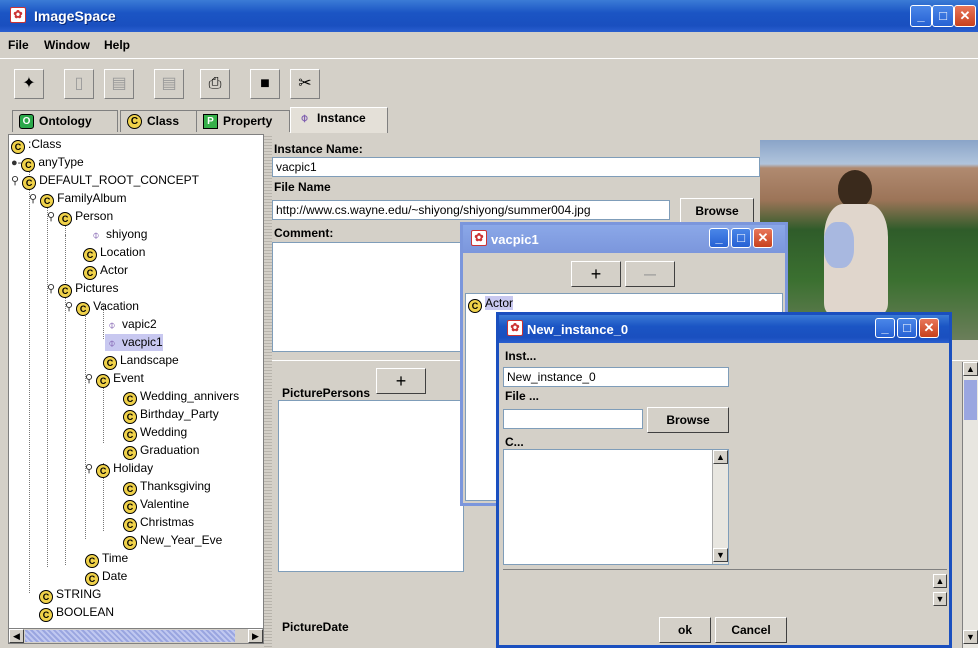 The width and height of the screenshot is (978, 648). Describe the element at coordinates (102, 307) in the screenshot. I see `tree-node: ⚲ C Vacation` at that location.